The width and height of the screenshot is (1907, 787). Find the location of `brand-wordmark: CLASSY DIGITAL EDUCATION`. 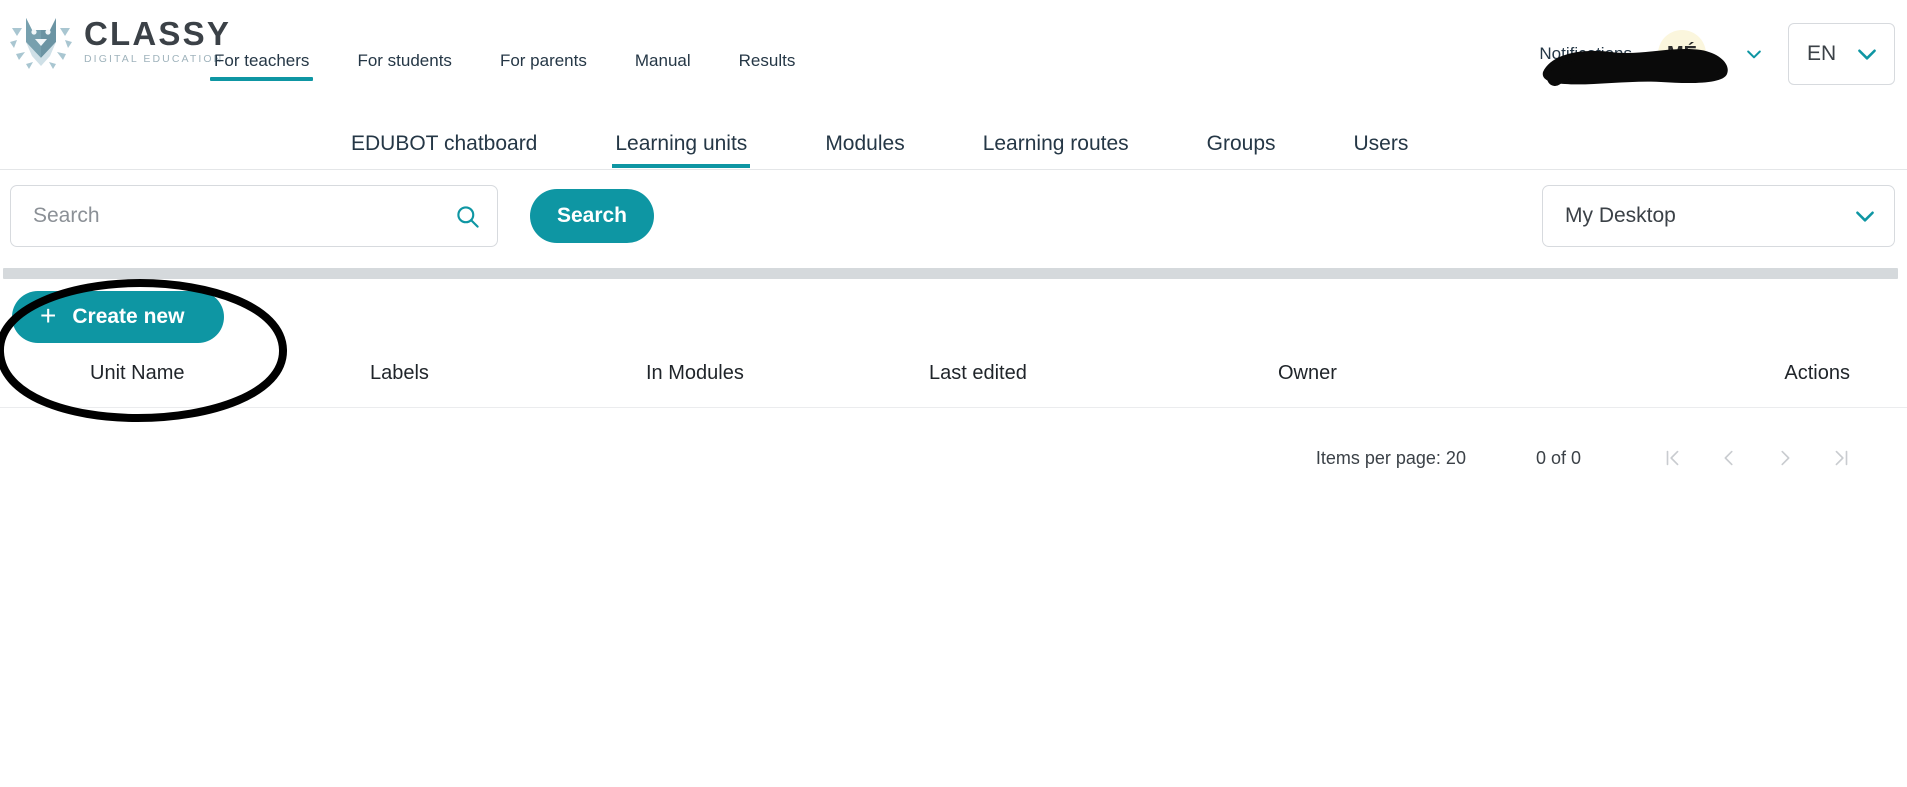

brand-wordmark: CLASSY DIGITAL EDUCATION is located at coordinates (157, 41).